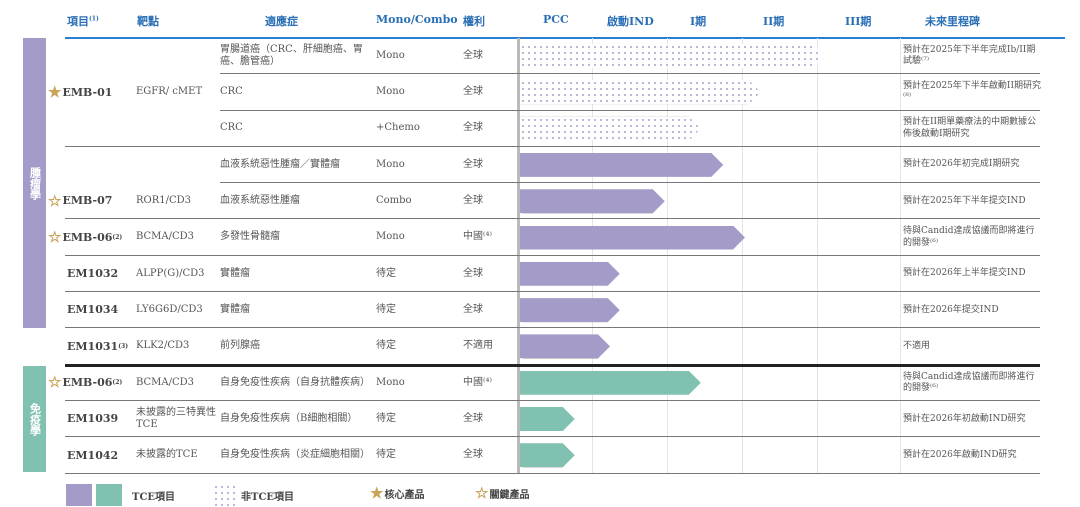  Describe the element at coordinates (281, 21) in the screenshot. I see `header-indication: 適應症` at that location.